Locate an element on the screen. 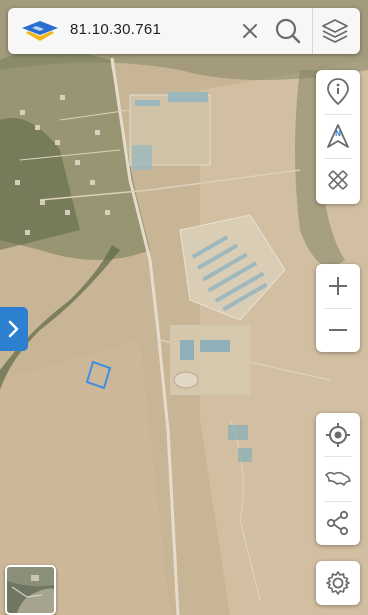 This screenshot has width=368, height=615. compass-north-icon: N is located at coordinates (338, 136).